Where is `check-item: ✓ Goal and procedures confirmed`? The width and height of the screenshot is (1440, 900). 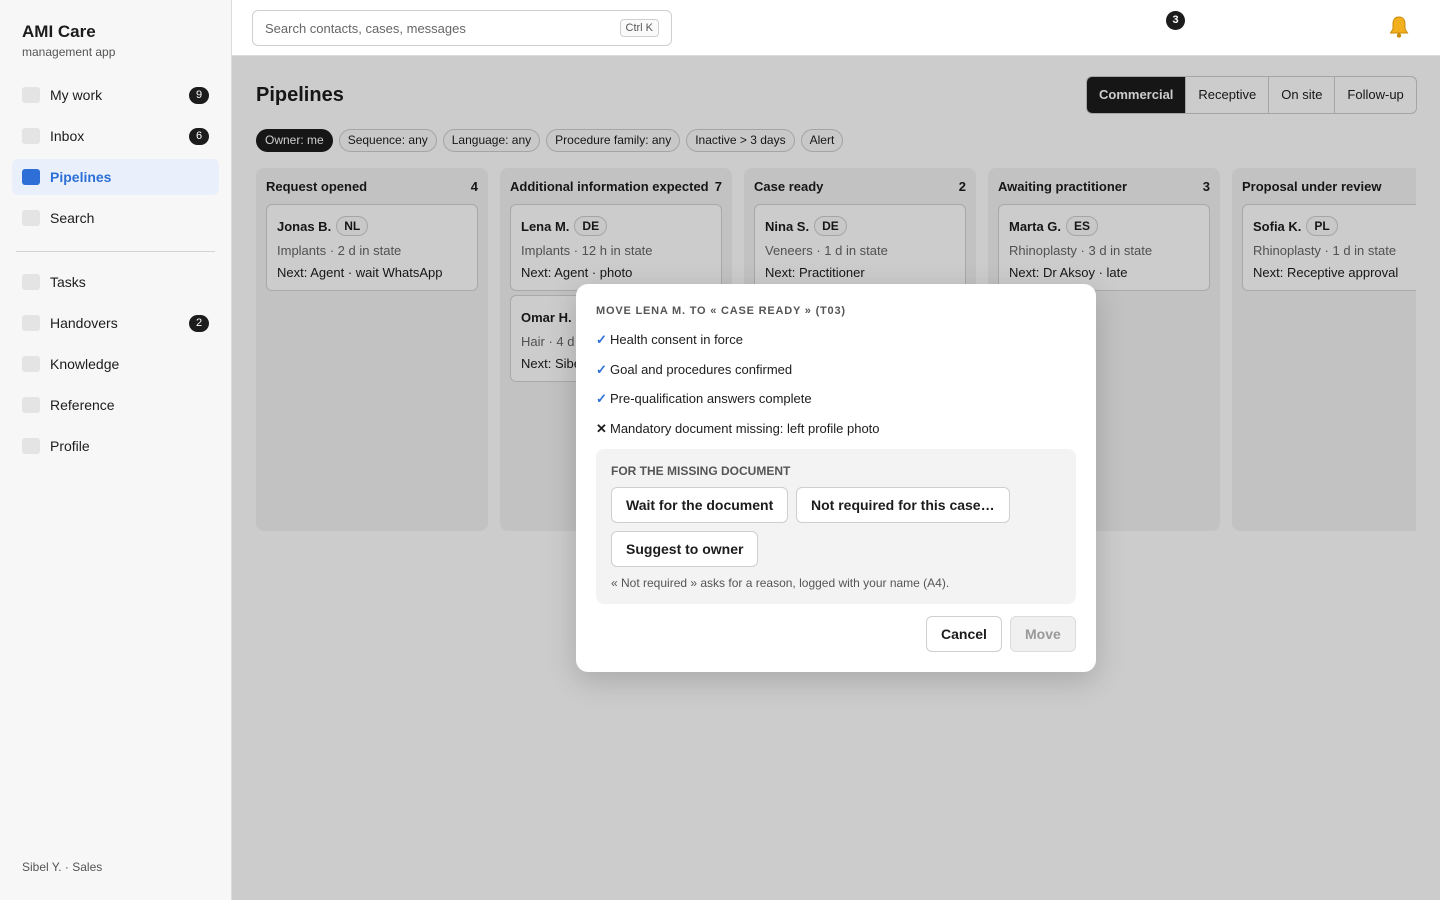
check-item: ✓ Goal and procedures confirmed is located at coordinates (738, 377).